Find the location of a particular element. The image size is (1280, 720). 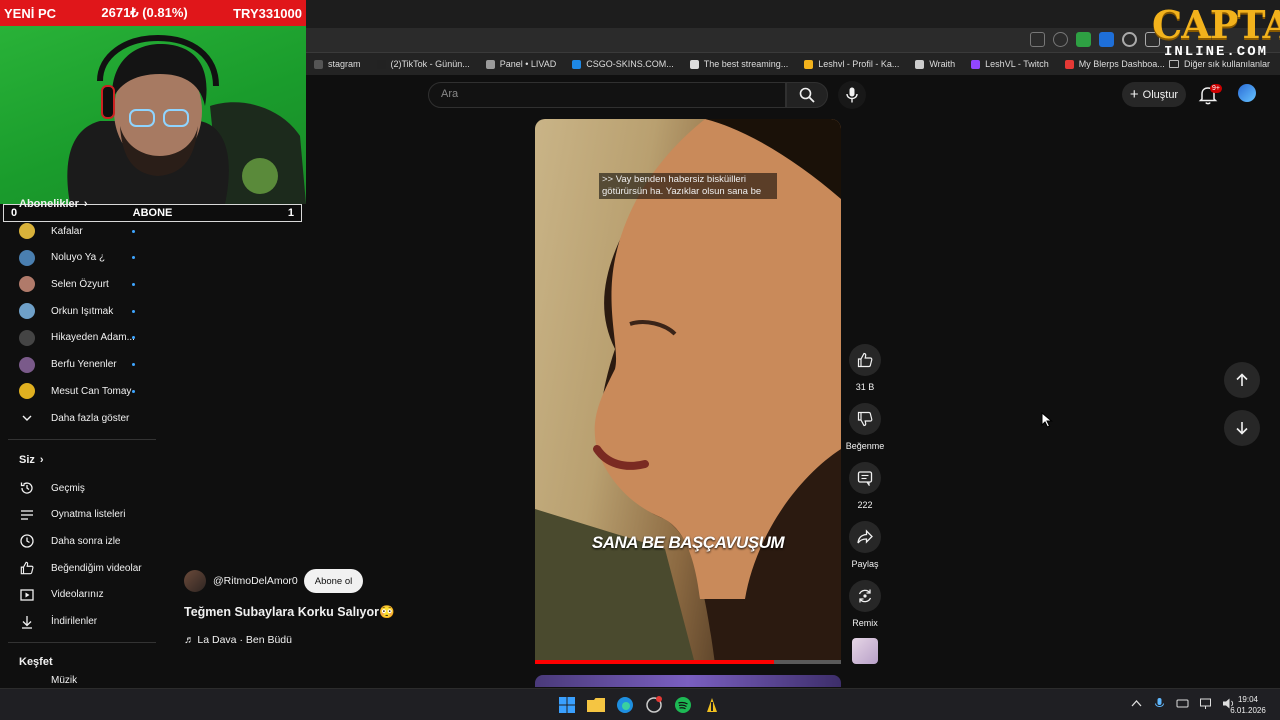

you-menu-item: İndirilenler is located at coordinates (78, 622).